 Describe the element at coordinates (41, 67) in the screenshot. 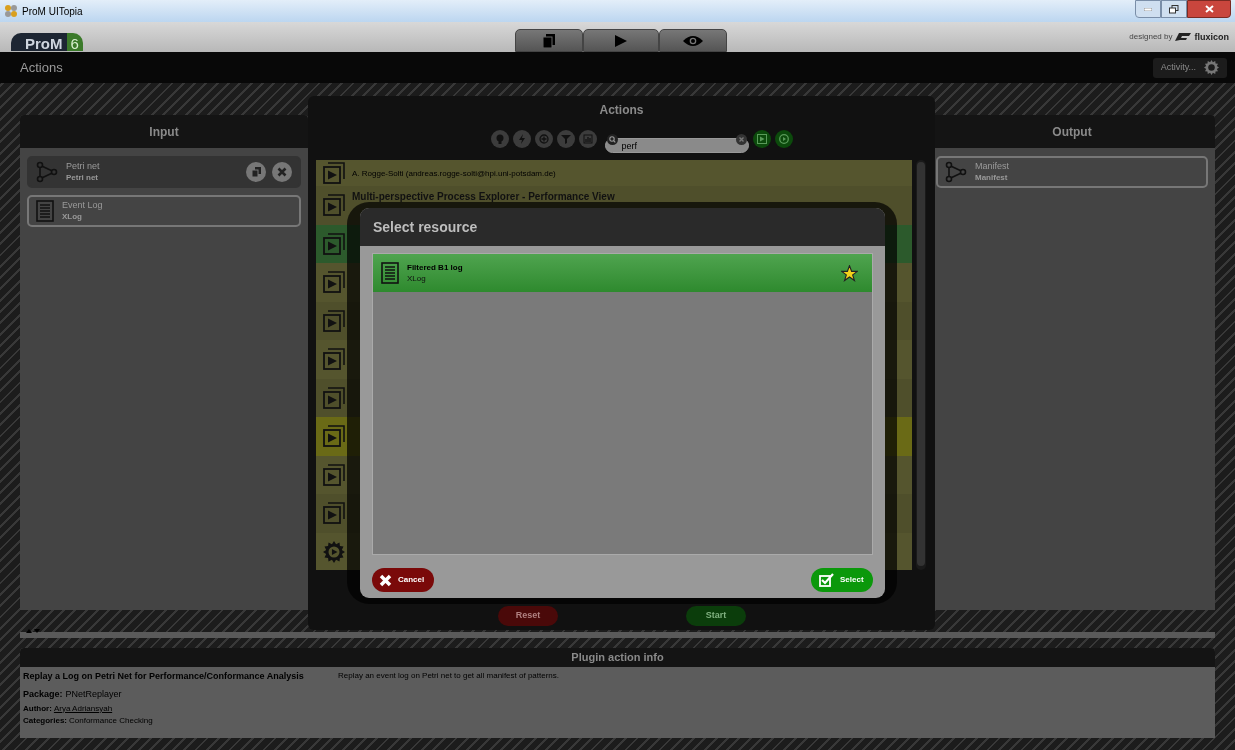

I see `page-title: Actions` at that location.